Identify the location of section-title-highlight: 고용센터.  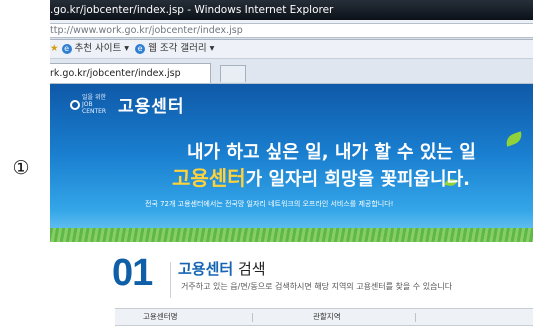
(206, 269).